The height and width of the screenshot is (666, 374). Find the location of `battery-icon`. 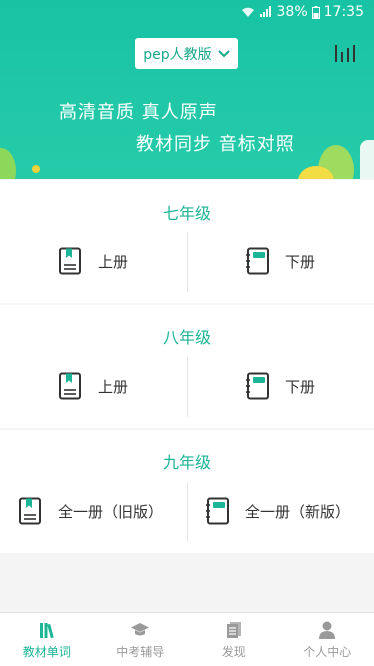

battery-icon is located at coordinates (315, 12).